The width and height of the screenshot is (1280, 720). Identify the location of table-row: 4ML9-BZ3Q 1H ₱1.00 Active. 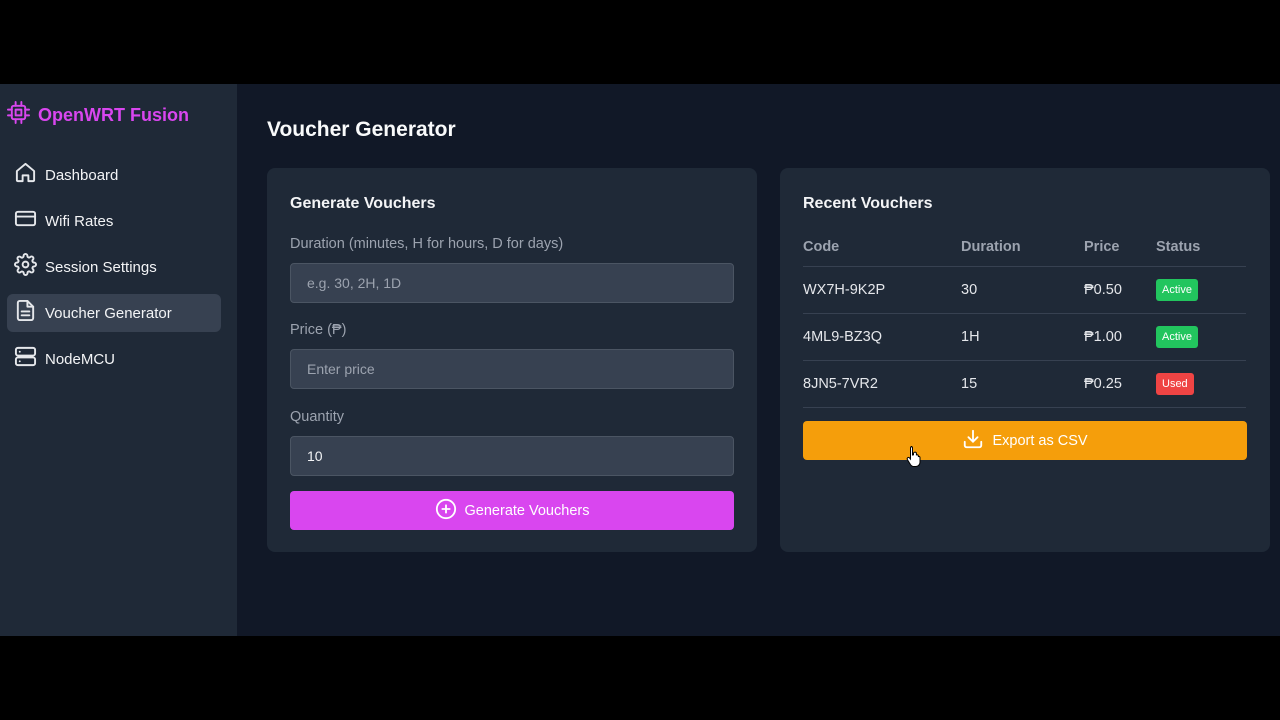
(1024, 337).